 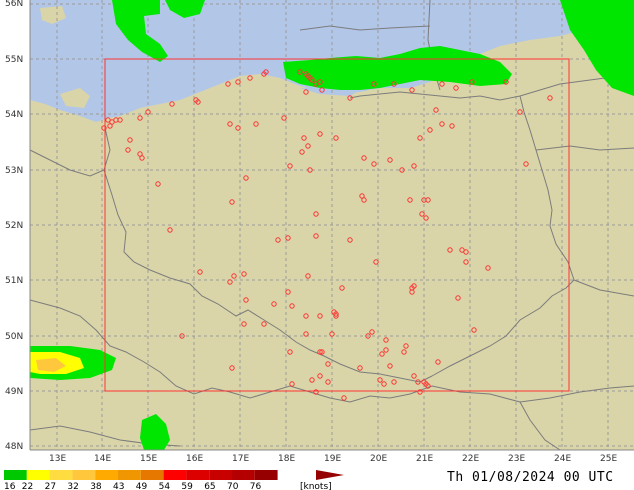 I want to click on legend-value: 54, so click(x=165, y=486).